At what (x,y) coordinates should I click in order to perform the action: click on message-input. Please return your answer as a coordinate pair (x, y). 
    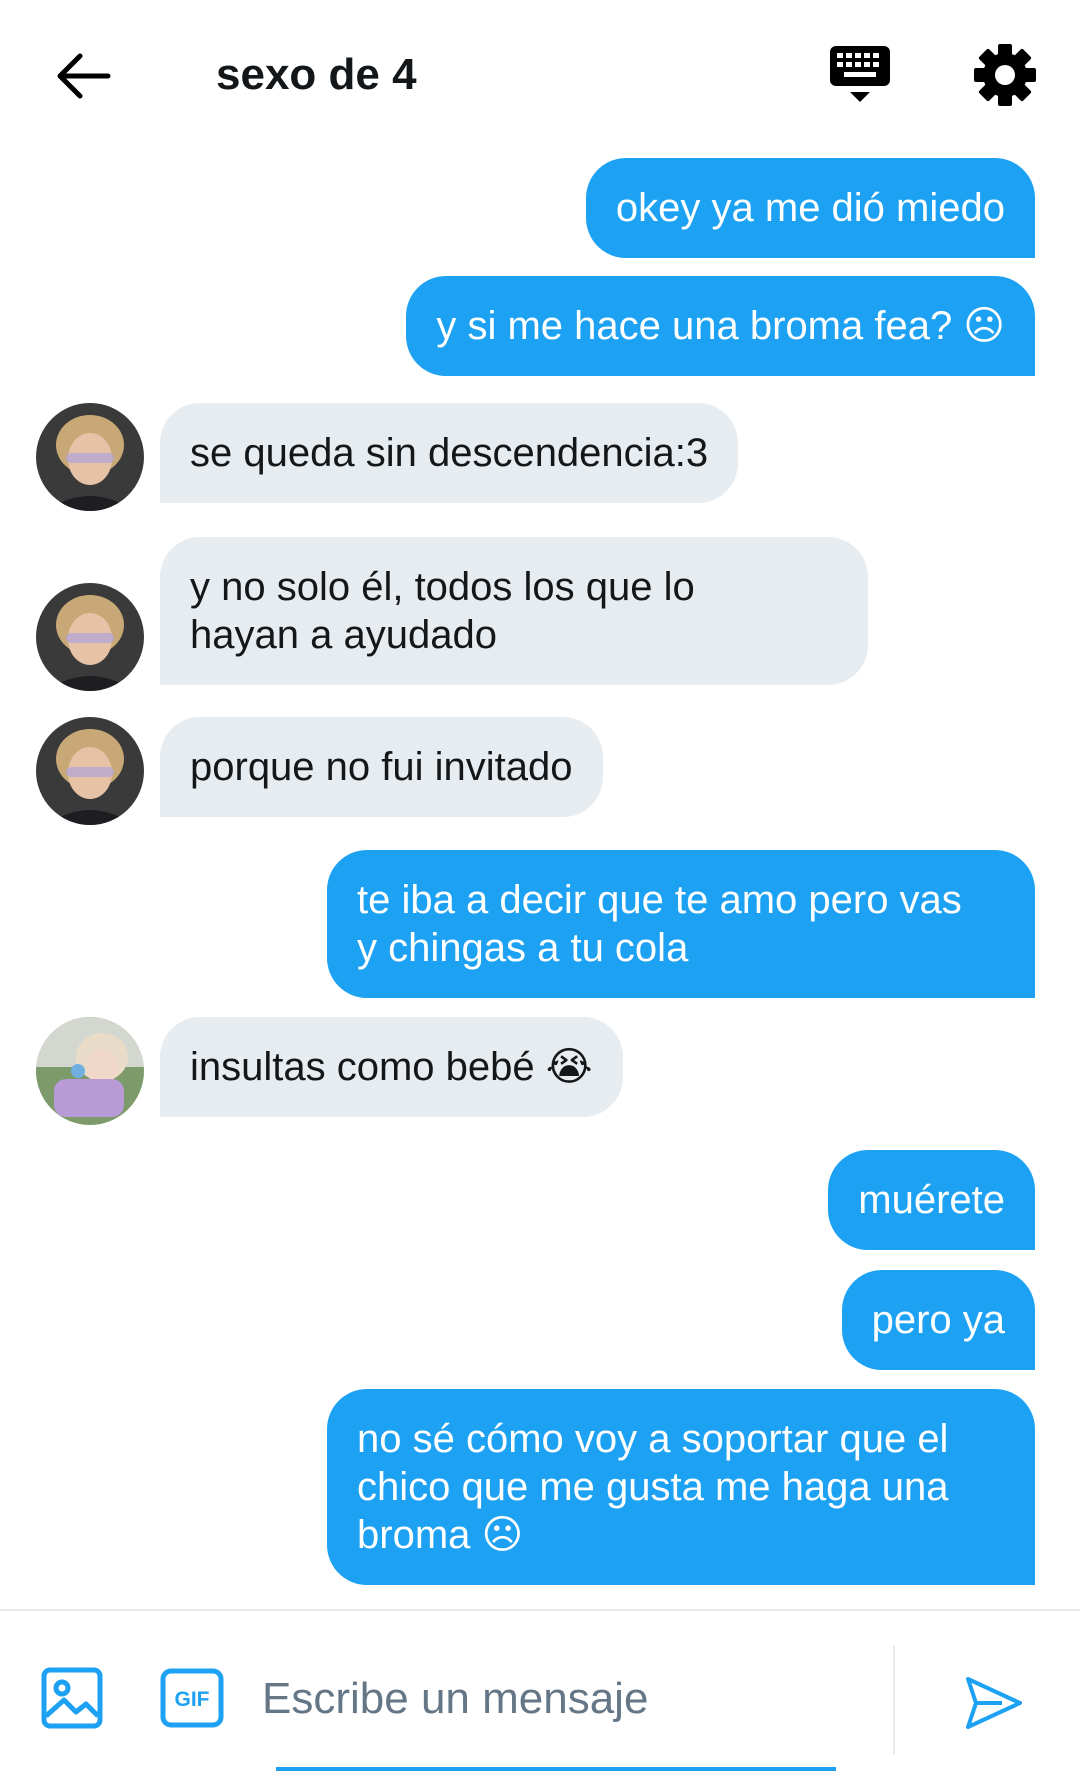
    Looking at the image, I should click on (572, 1699).